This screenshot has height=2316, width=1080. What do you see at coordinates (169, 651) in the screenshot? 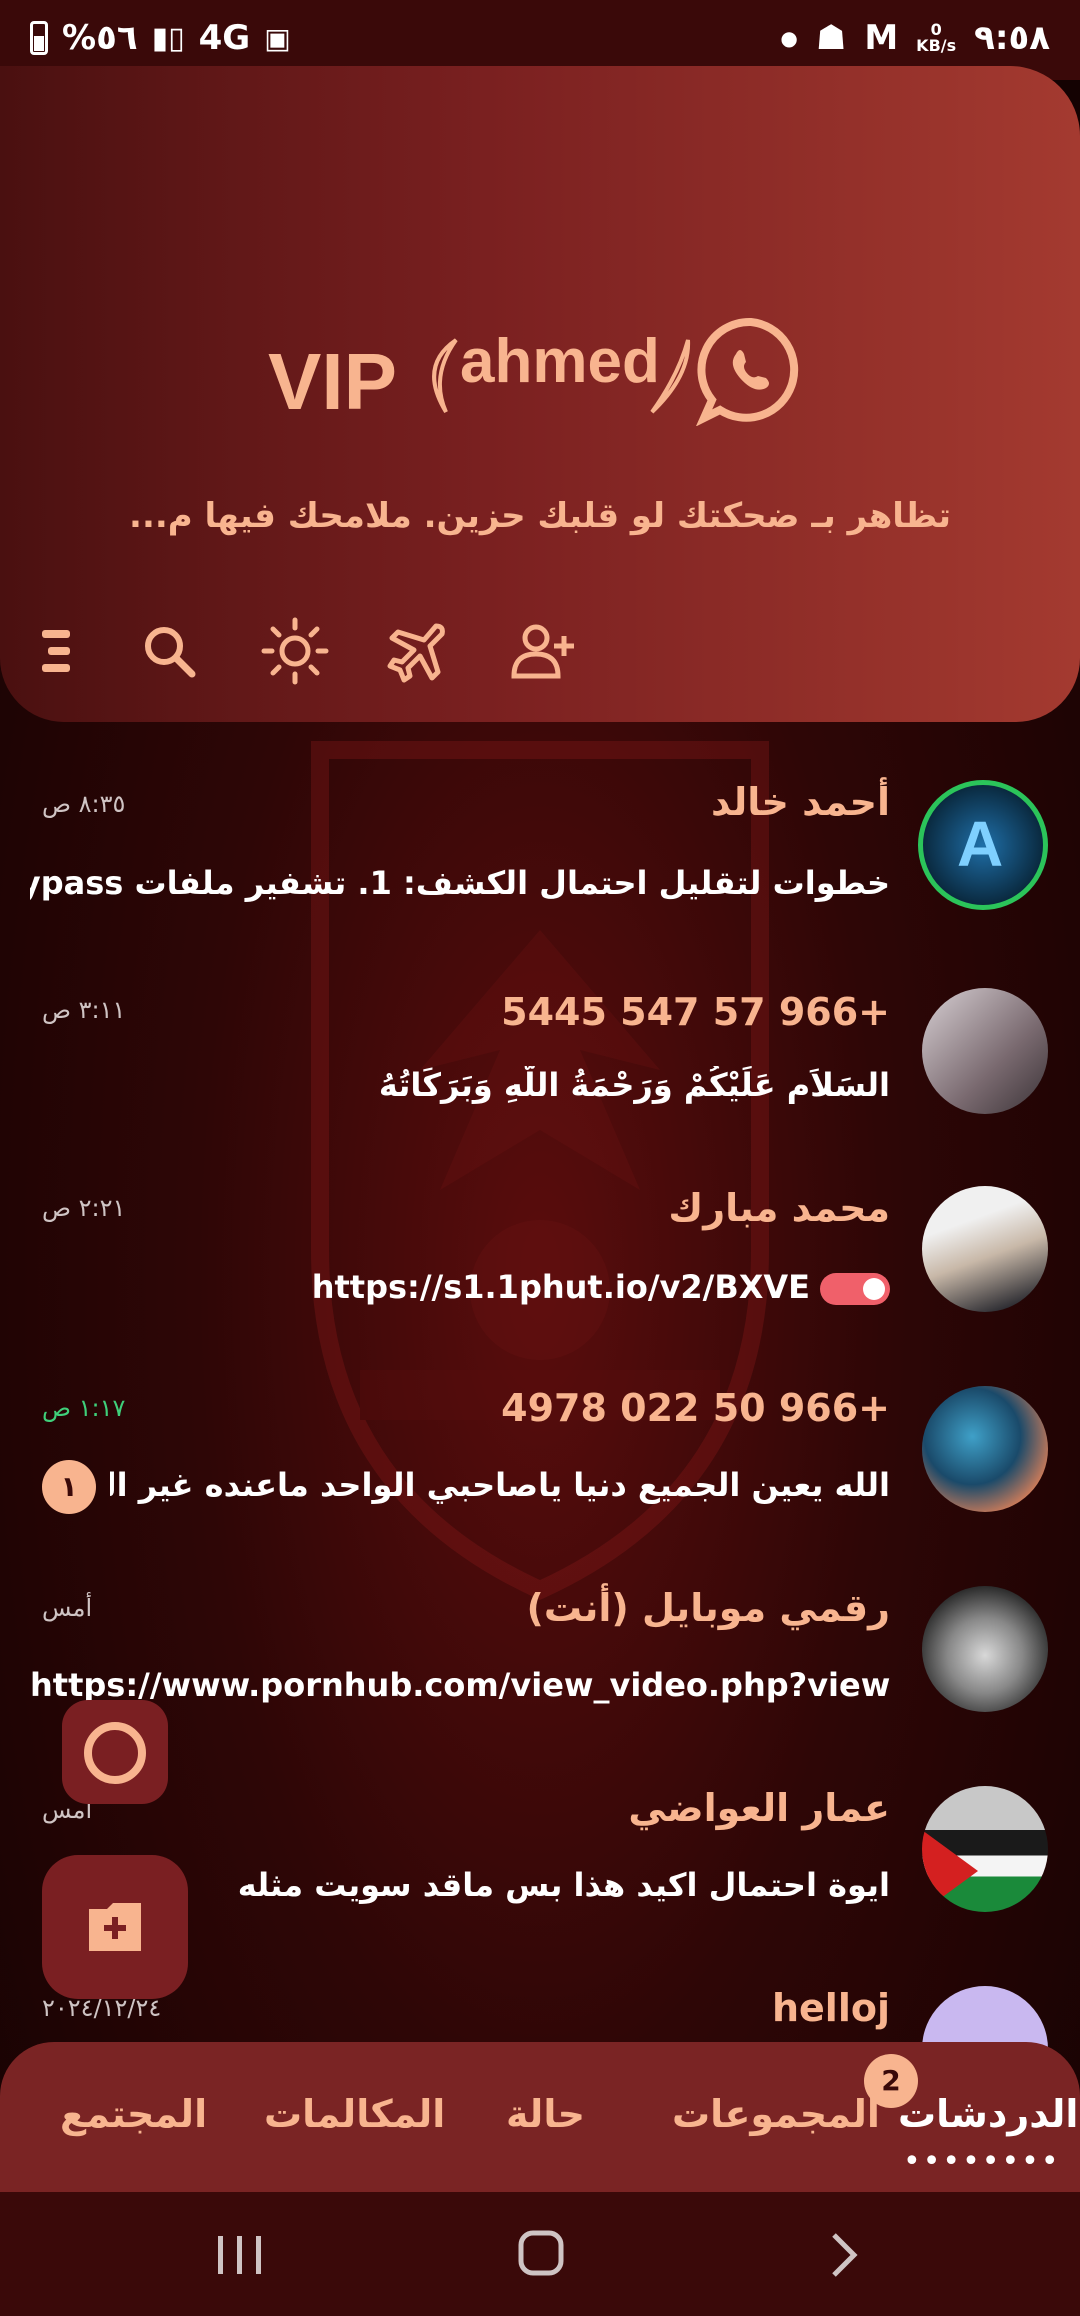
I see `search-icon` at bounding box center [169, 651].